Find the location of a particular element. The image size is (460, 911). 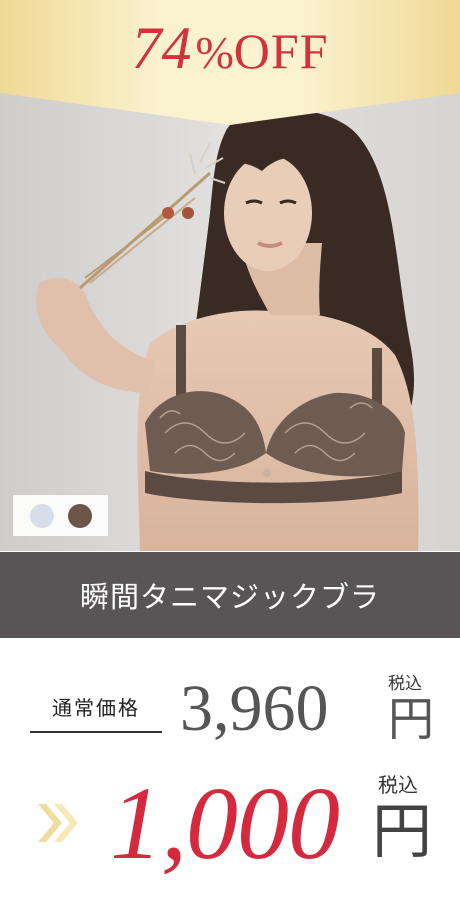

product-name: 瞬間タニマジックブラ is located at coordinates (229, 597).